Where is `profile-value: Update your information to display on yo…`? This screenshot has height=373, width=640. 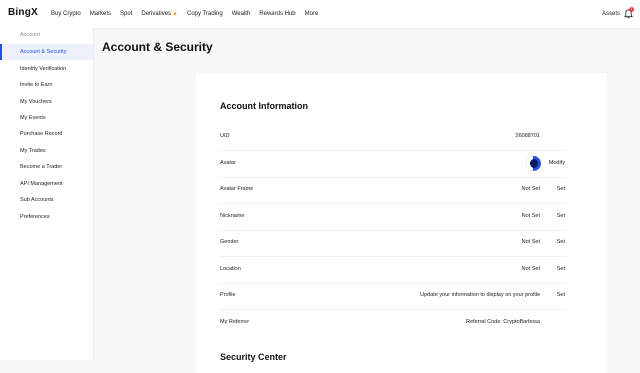 profile-value: Update your information to display on yo… is located at coordinates (480, 295).